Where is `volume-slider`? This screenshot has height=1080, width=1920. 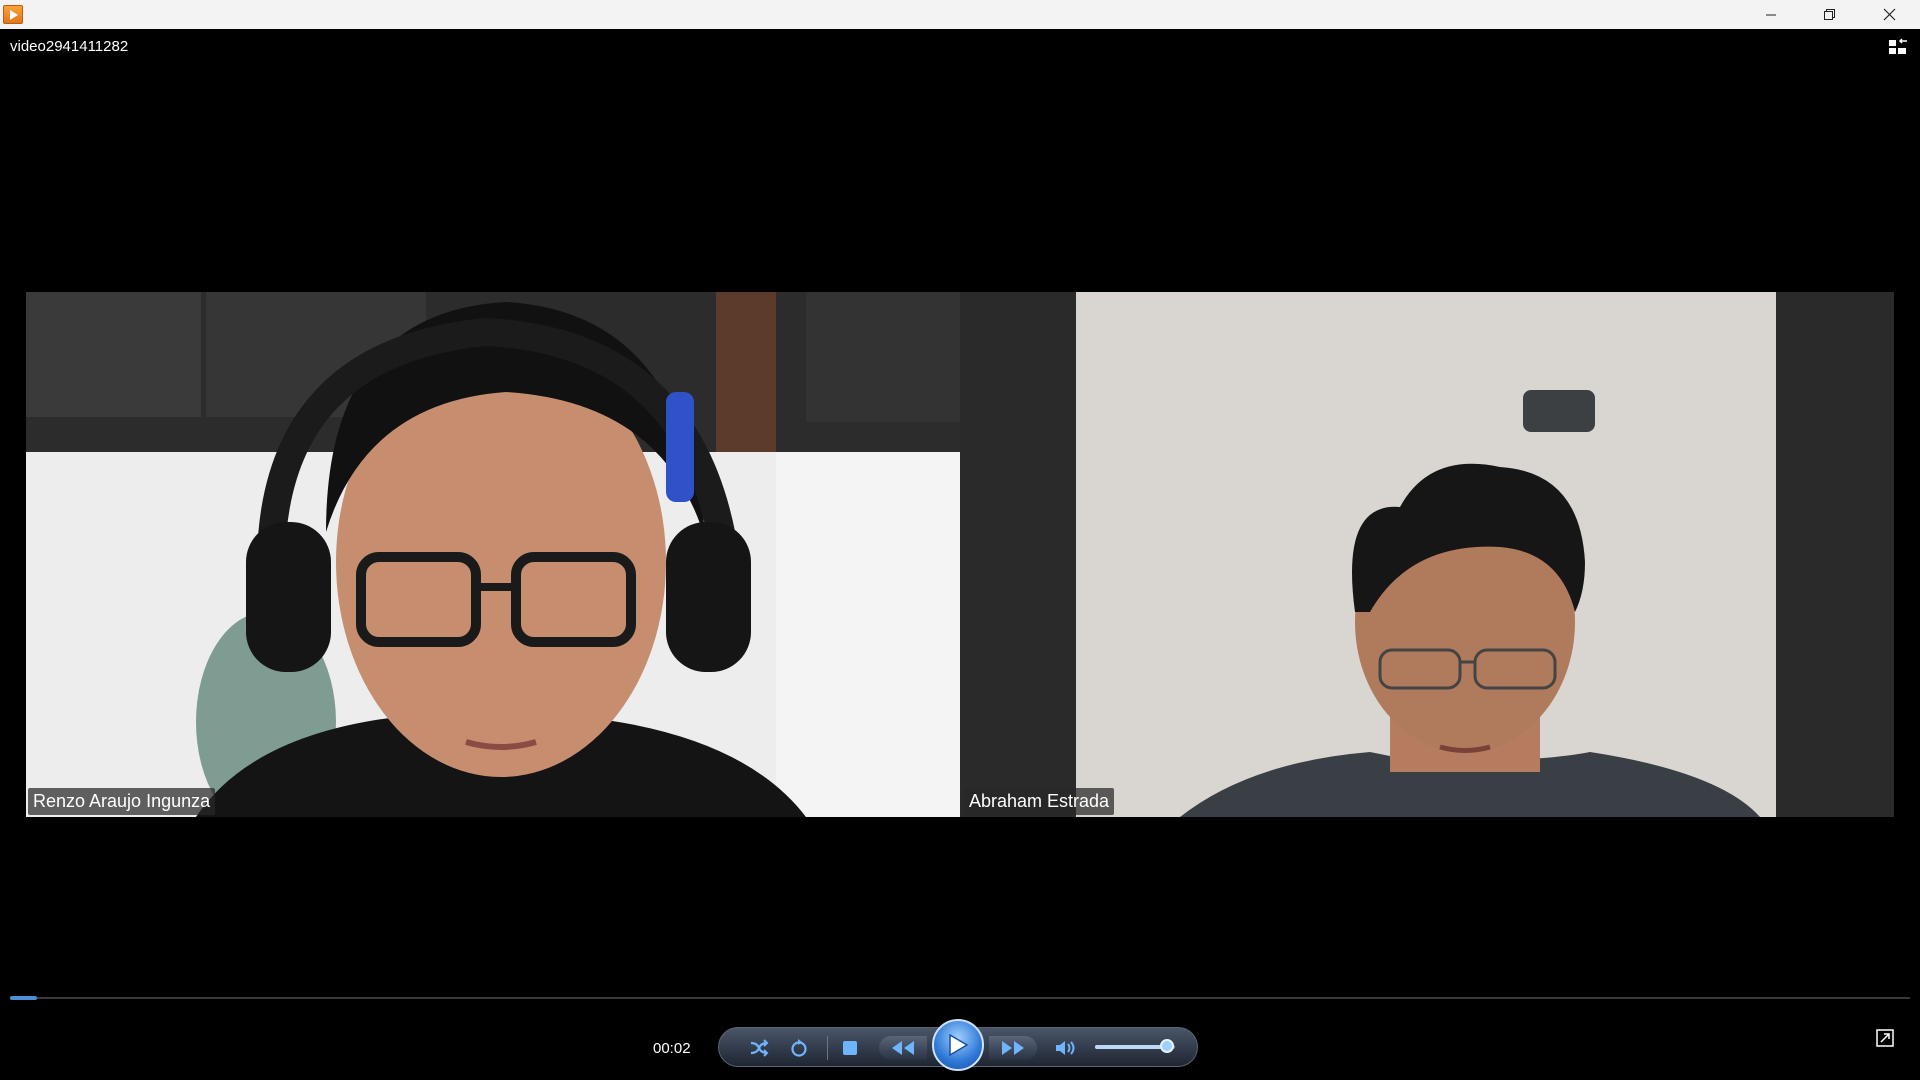 volume-slider is located at coordinates (1135, 1046).